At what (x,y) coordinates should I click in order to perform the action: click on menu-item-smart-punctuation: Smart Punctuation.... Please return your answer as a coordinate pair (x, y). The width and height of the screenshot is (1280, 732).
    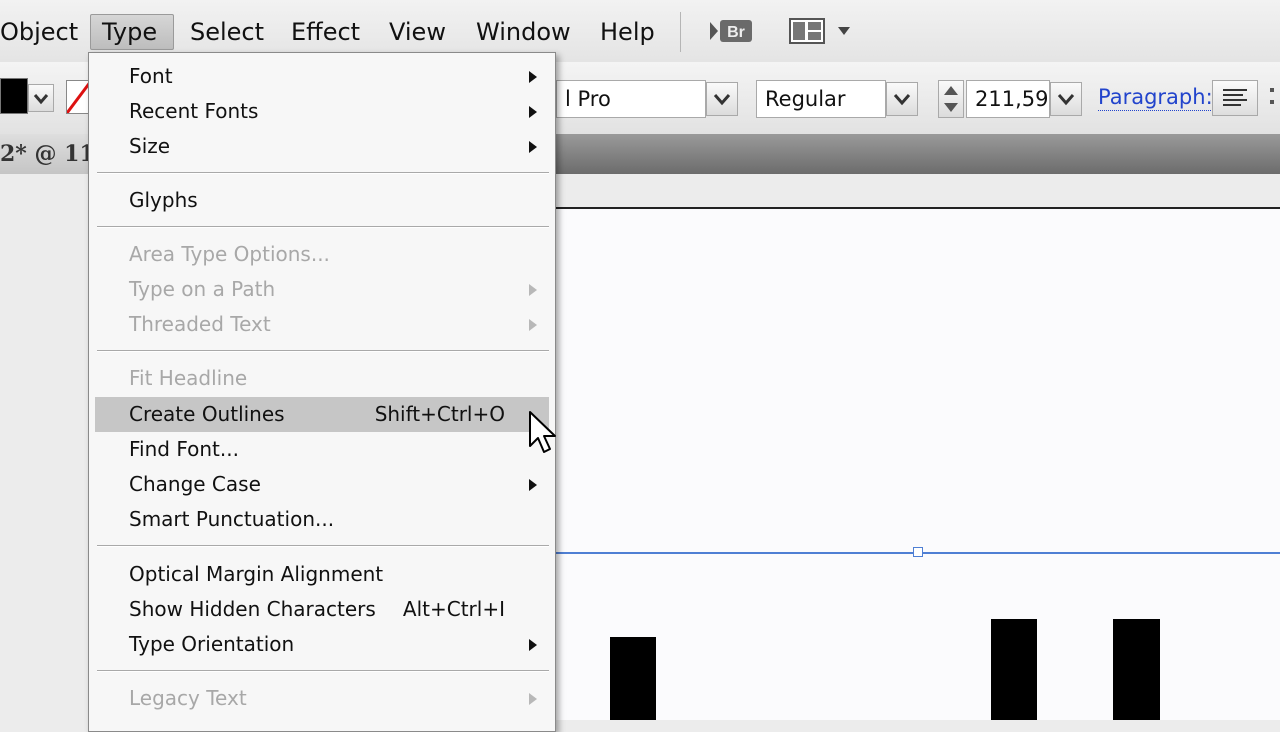
    Looking at the image, I should click on (322, 519).